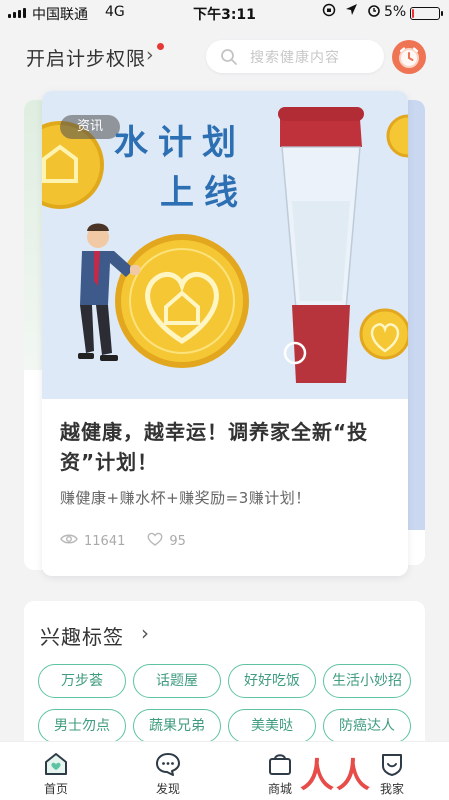 The width and height of the screenshot is (449, 800). Describe the element at coordinates (392, 765) in the screenshot. I see `profile-shield-icon` at that location.